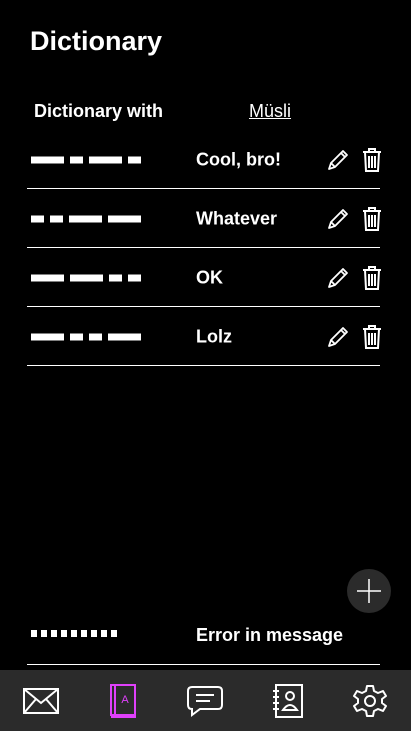  What do you see at coordinates (237, 218) in the screenshot?
I see `entry-meaning: Whatever` at bounding box center [237, 218].